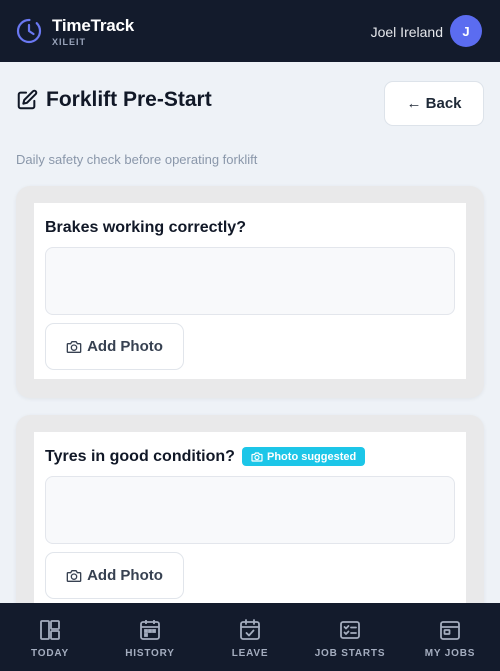  What do you see at coordinates (434, 103) in the screenshot?
I see `back-button: ← Back` at bounding box center [434, 103].